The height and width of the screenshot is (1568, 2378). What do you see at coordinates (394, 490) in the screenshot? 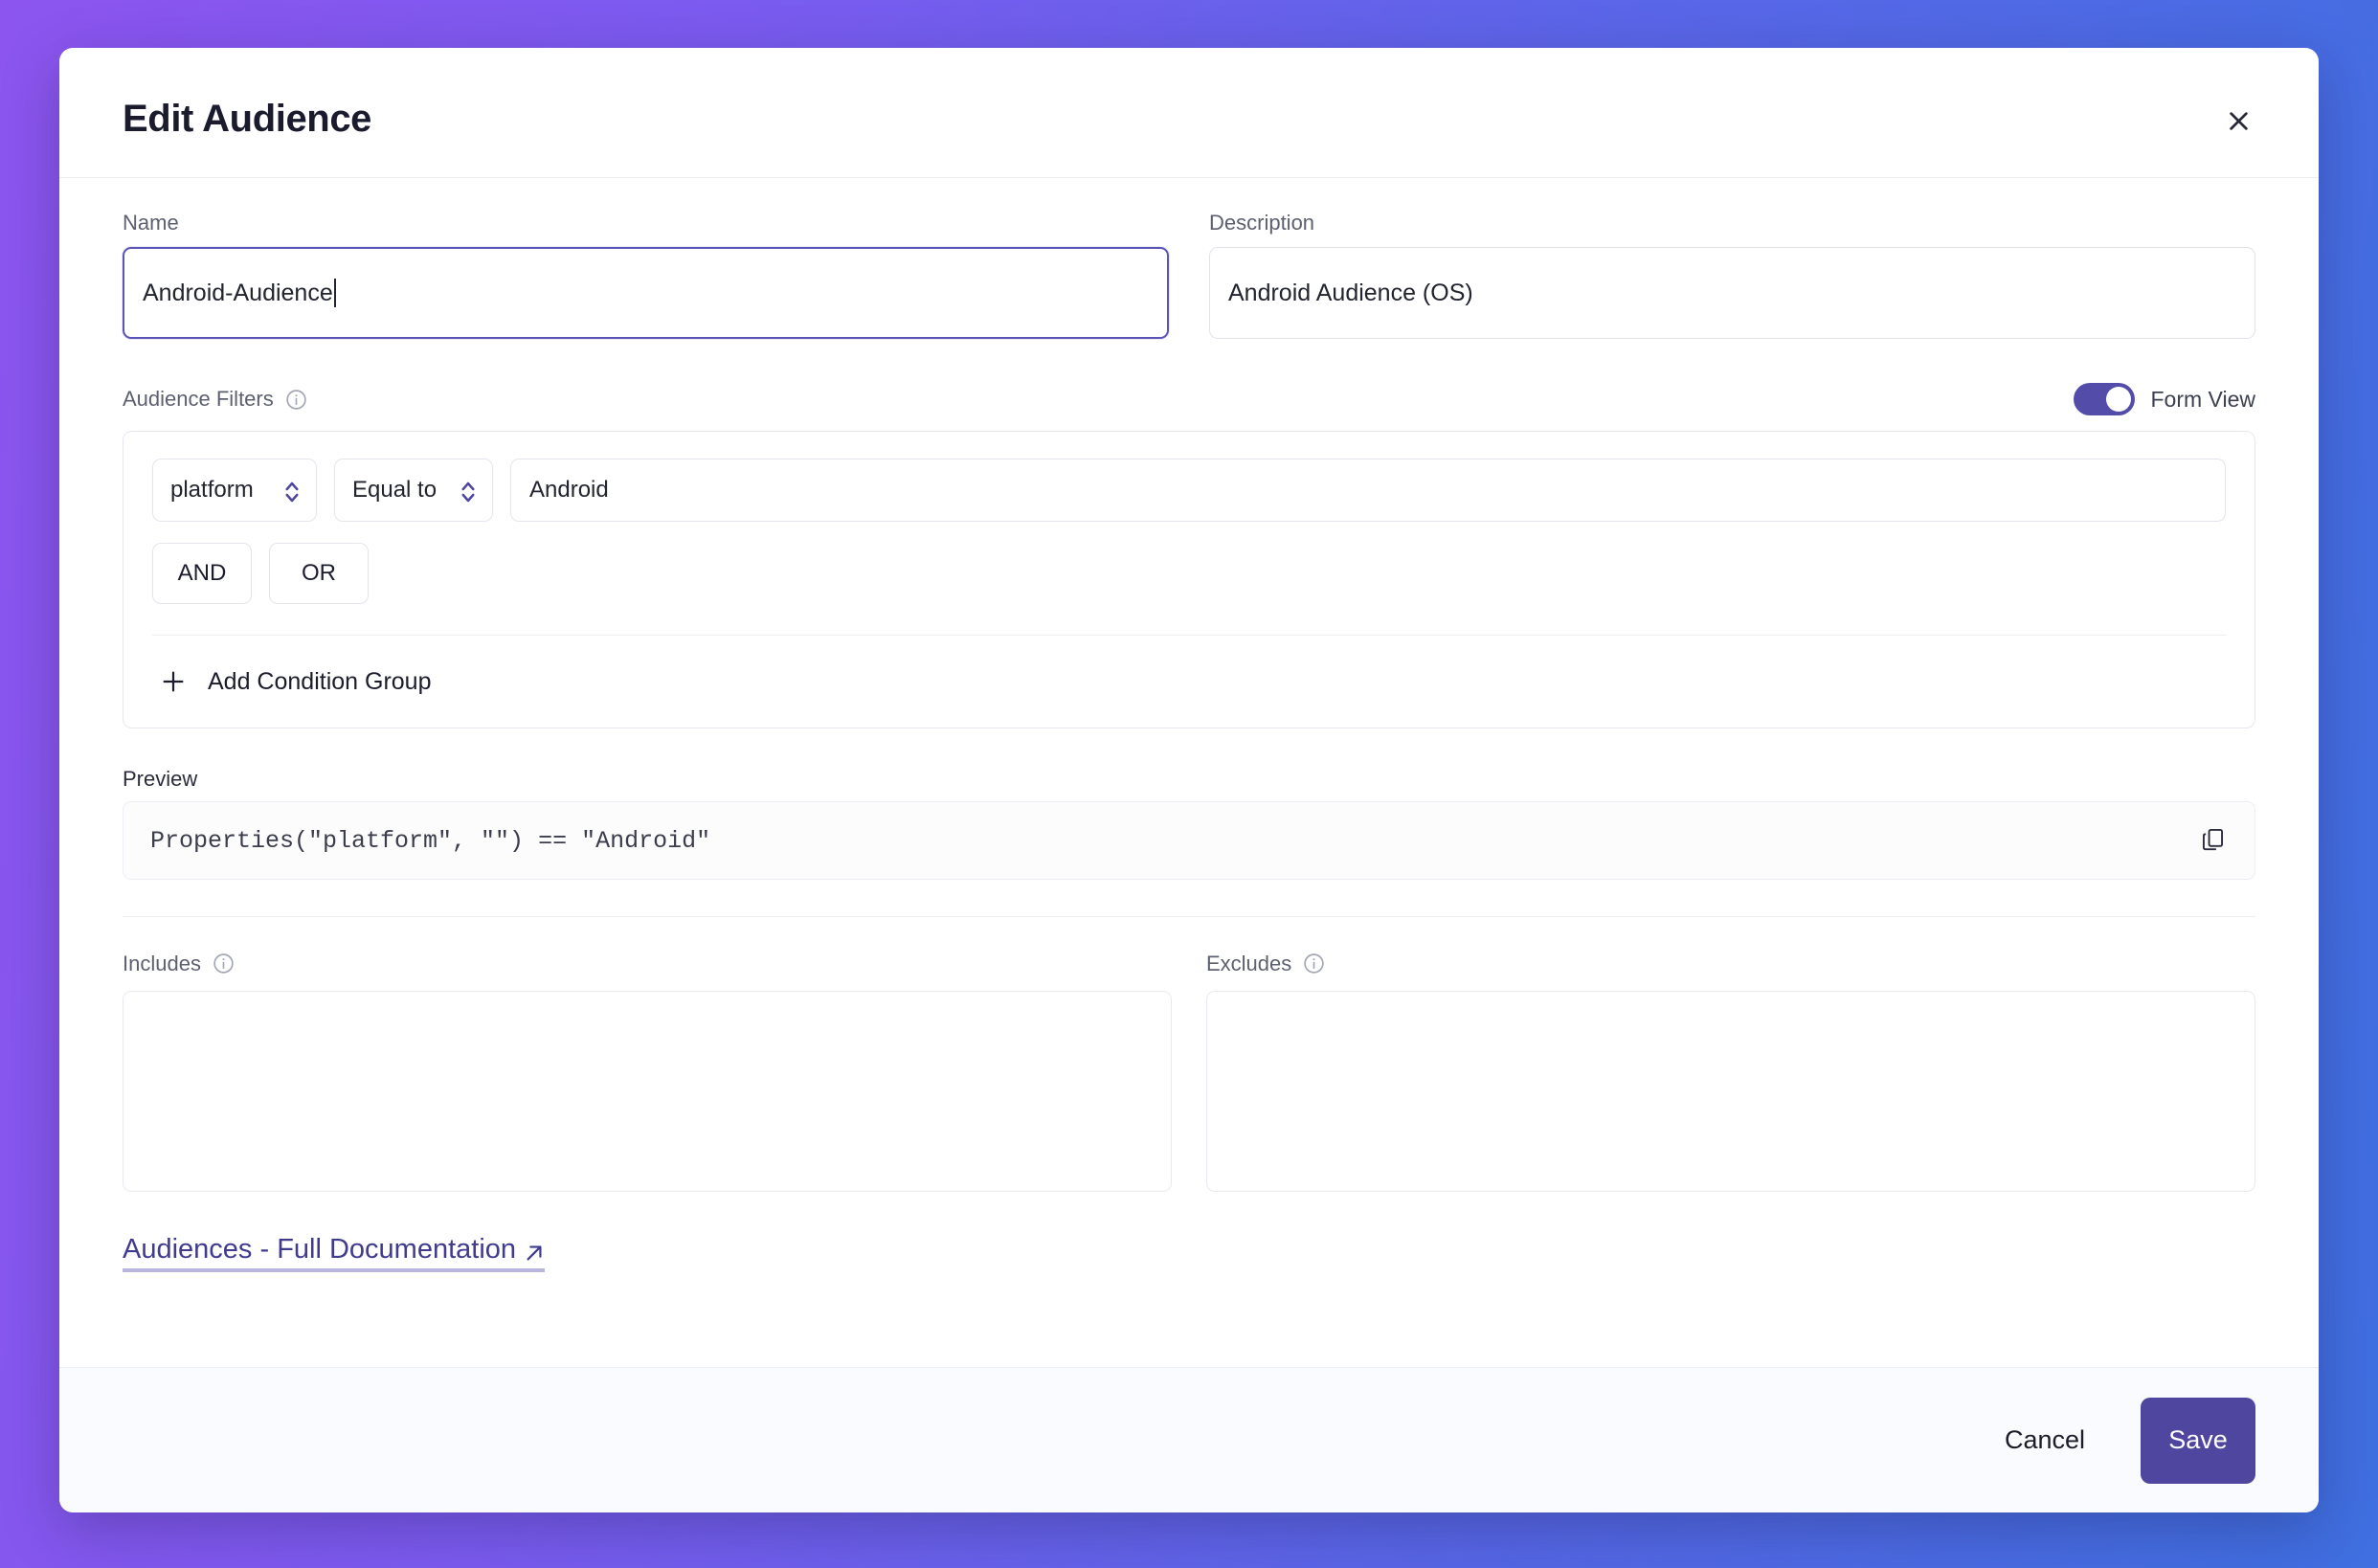
I see `operator-select-value: Equal to` at bounding box center [394, 490].